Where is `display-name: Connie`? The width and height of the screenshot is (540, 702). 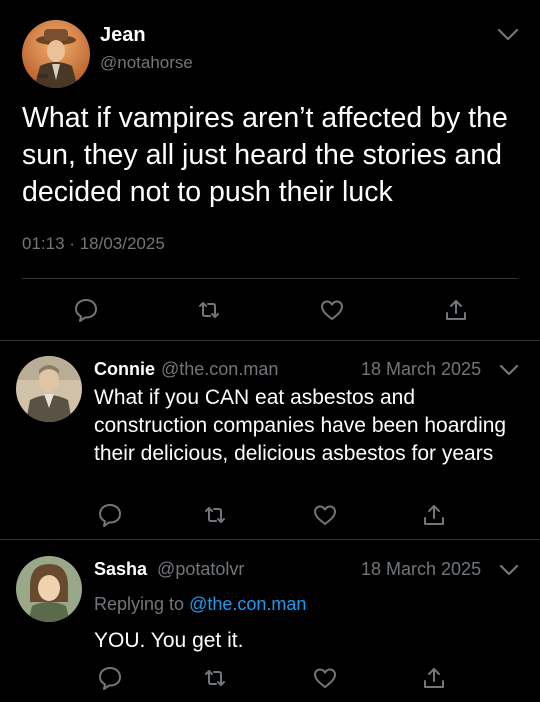 display-name: Connie is located at coordinates (124, 369).